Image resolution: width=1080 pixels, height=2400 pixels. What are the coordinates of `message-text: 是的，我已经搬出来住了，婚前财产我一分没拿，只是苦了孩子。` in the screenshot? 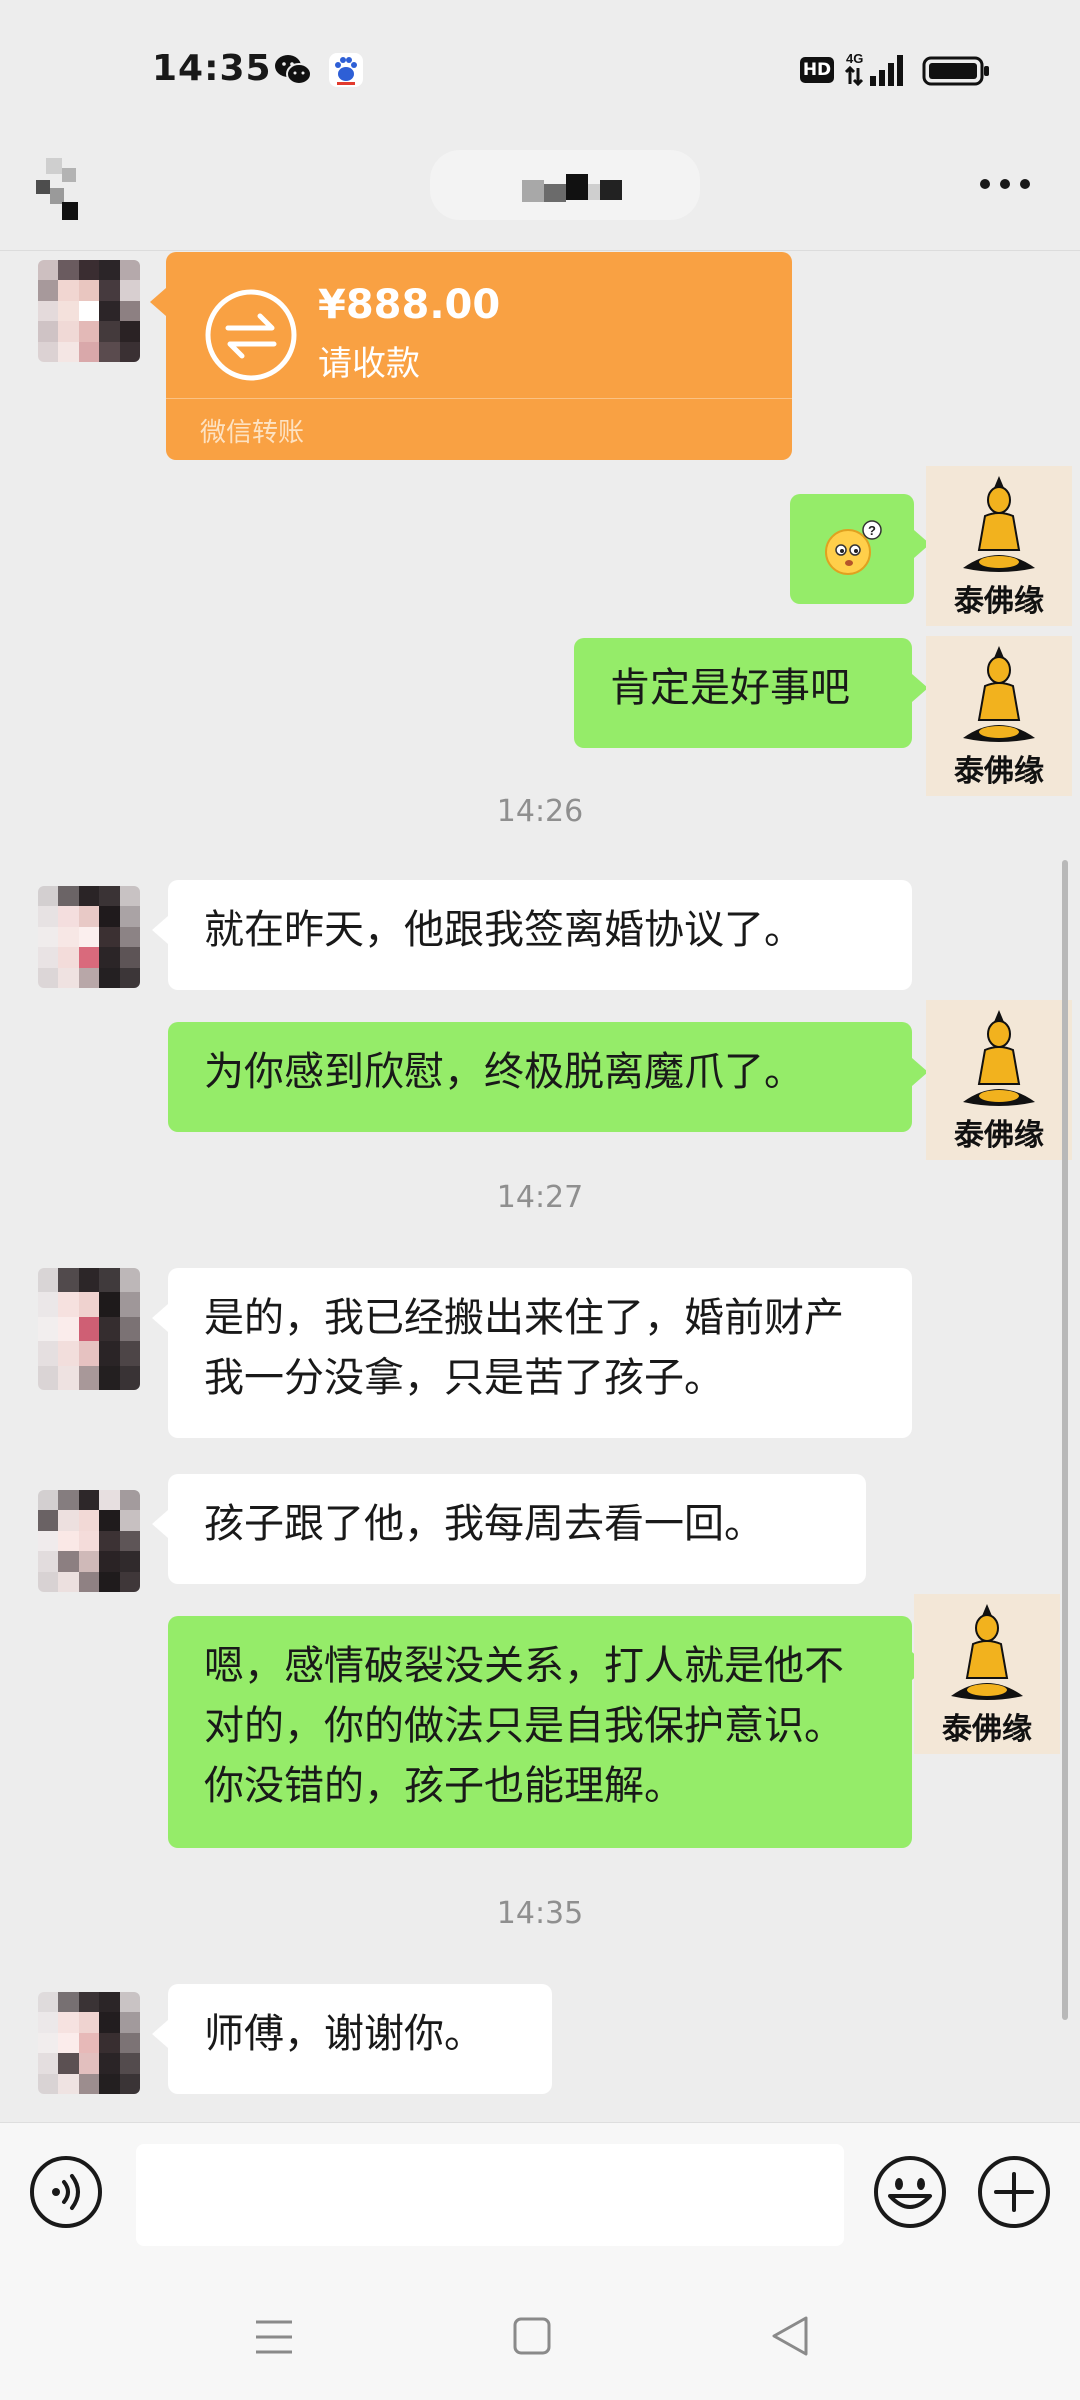 It's located at (524, 1348).